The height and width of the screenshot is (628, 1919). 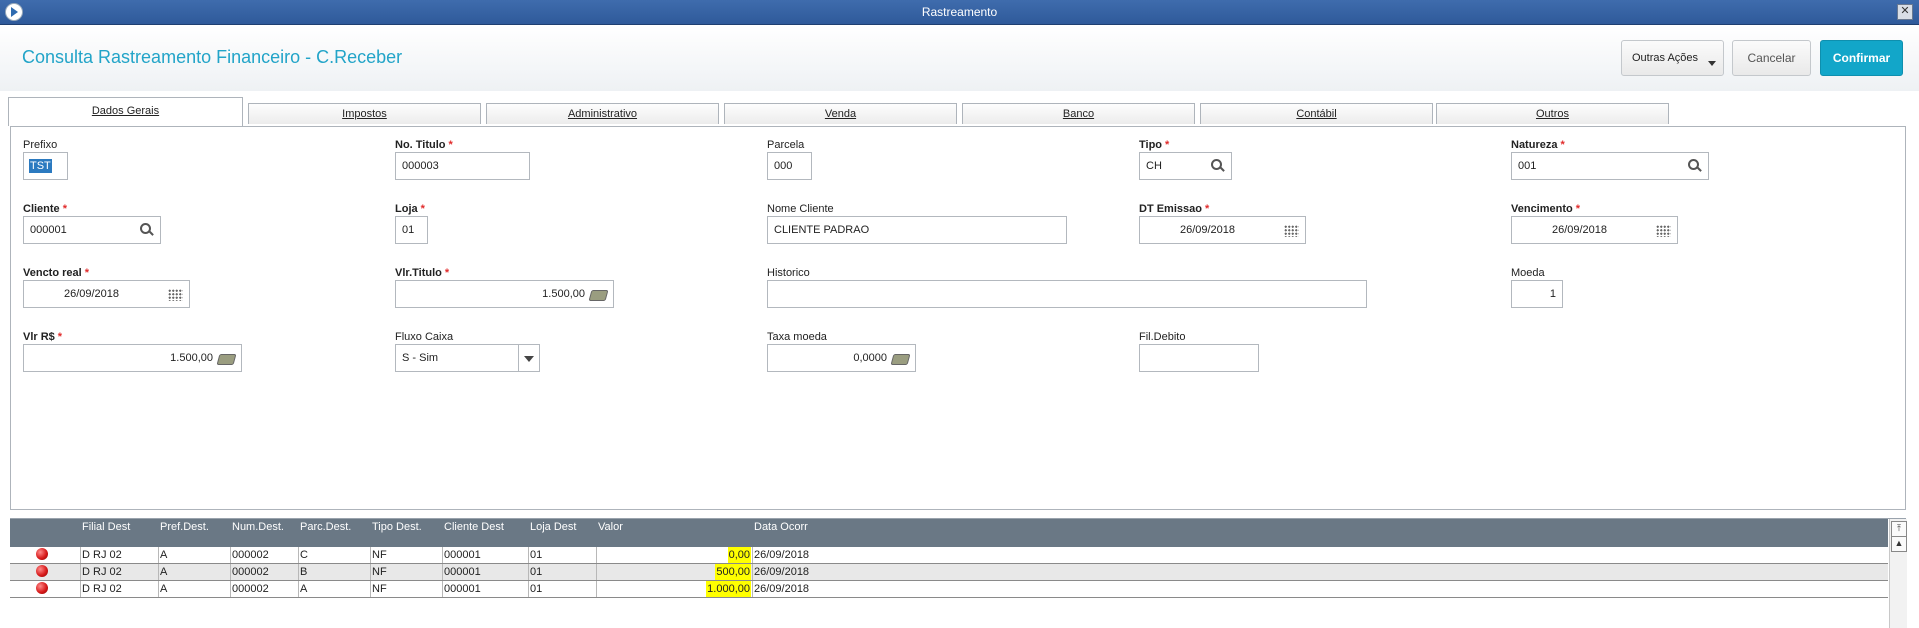 I want to click on tab-banco: Banco, so click(x=1078, y=113).